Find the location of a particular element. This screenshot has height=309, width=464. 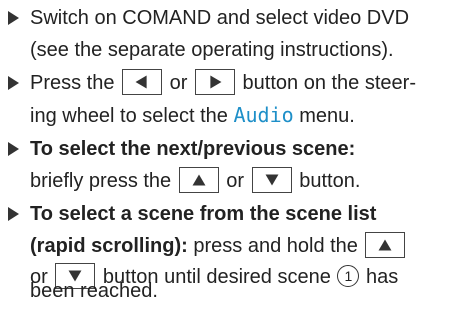

bullet-4-been-reached: been reached. is located at coordinates (94, 291).